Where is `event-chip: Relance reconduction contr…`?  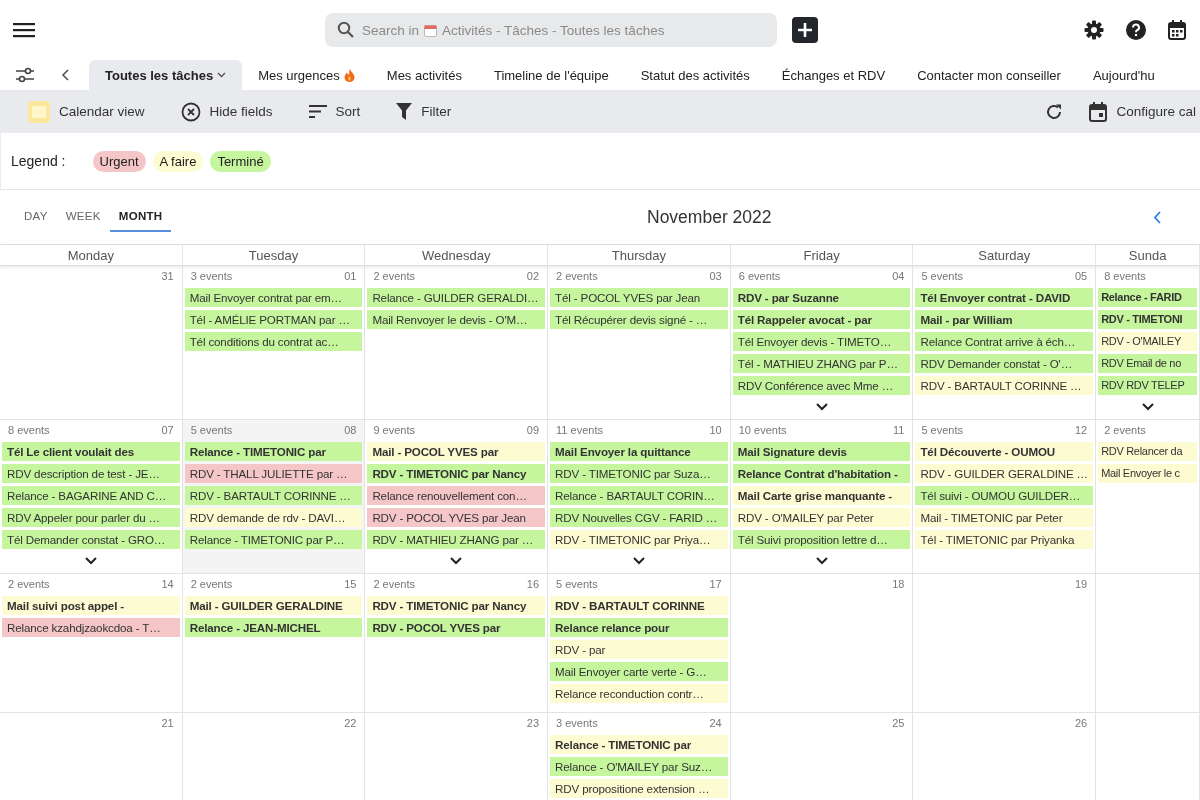 event-chip: Relance reconduction contr… is located at coordinates (639, 693).